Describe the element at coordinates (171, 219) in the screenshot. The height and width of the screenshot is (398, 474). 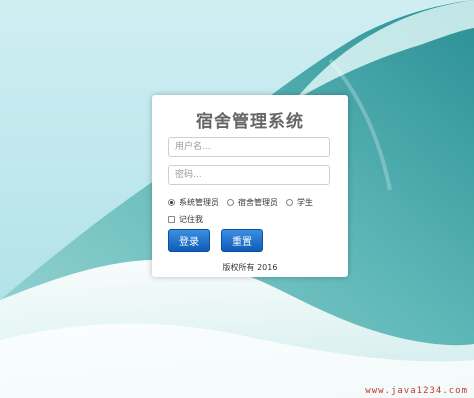
I see `checkbox` at that location.